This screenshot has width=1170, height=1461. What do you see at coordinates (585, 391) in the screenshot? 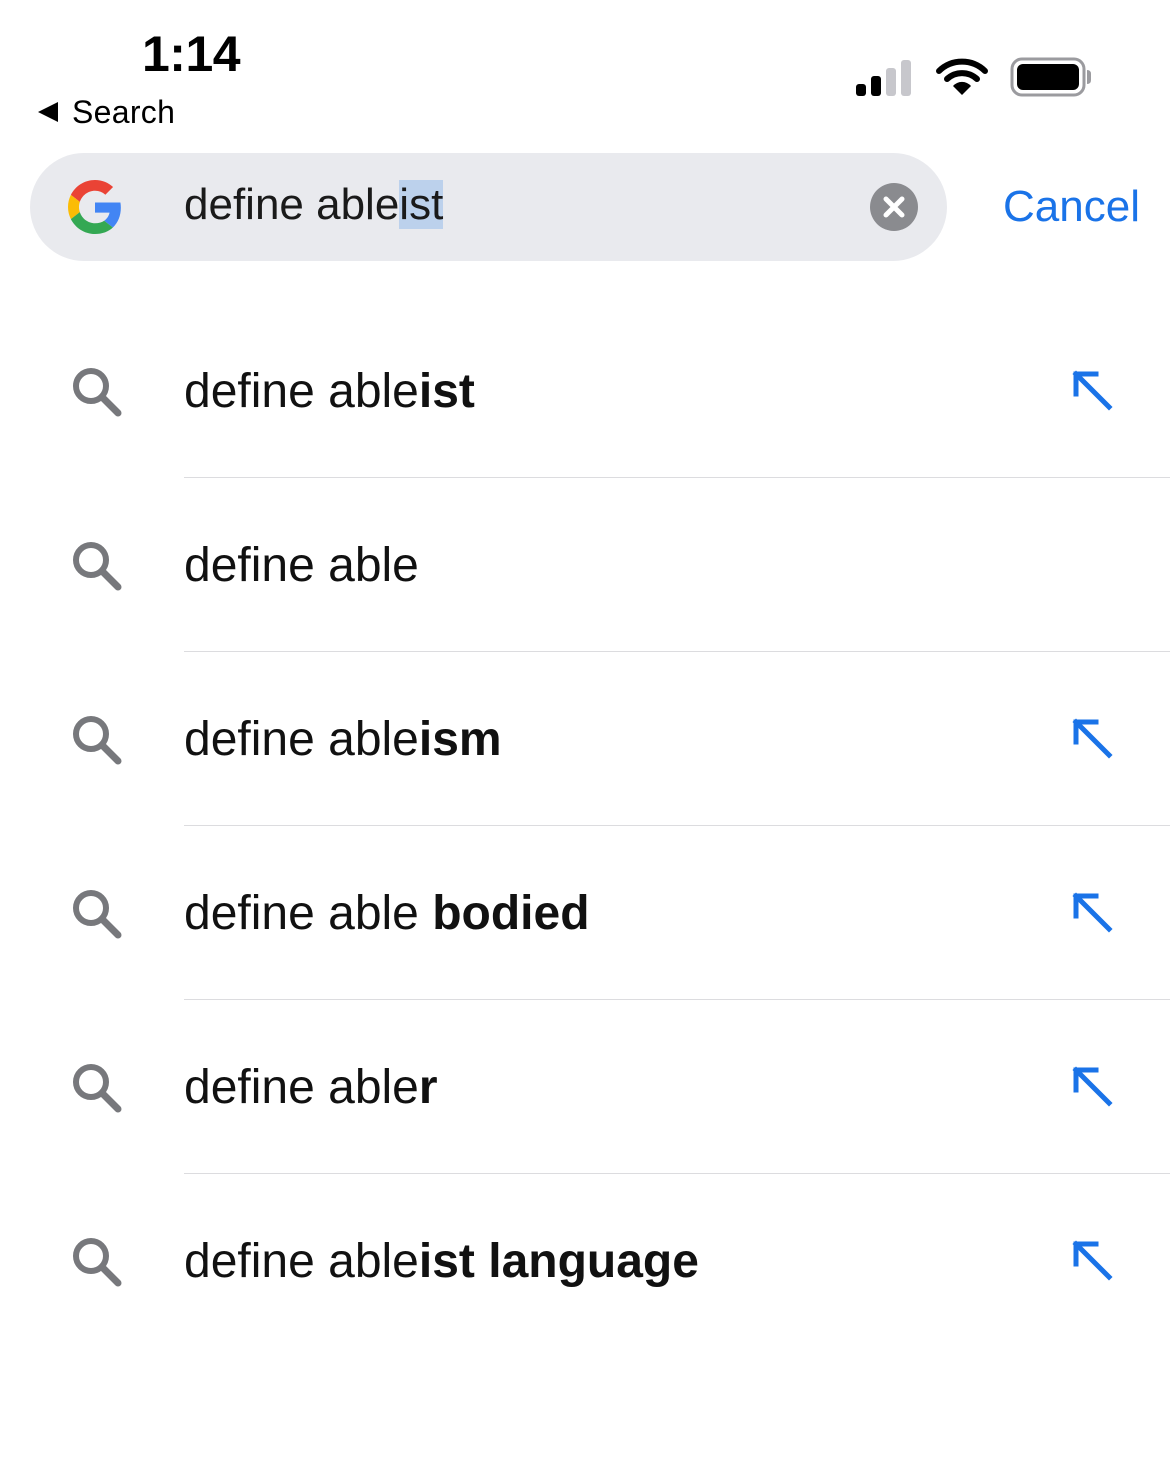
I see `suggestion-item: define ableist` at bounding box center [585, 391].